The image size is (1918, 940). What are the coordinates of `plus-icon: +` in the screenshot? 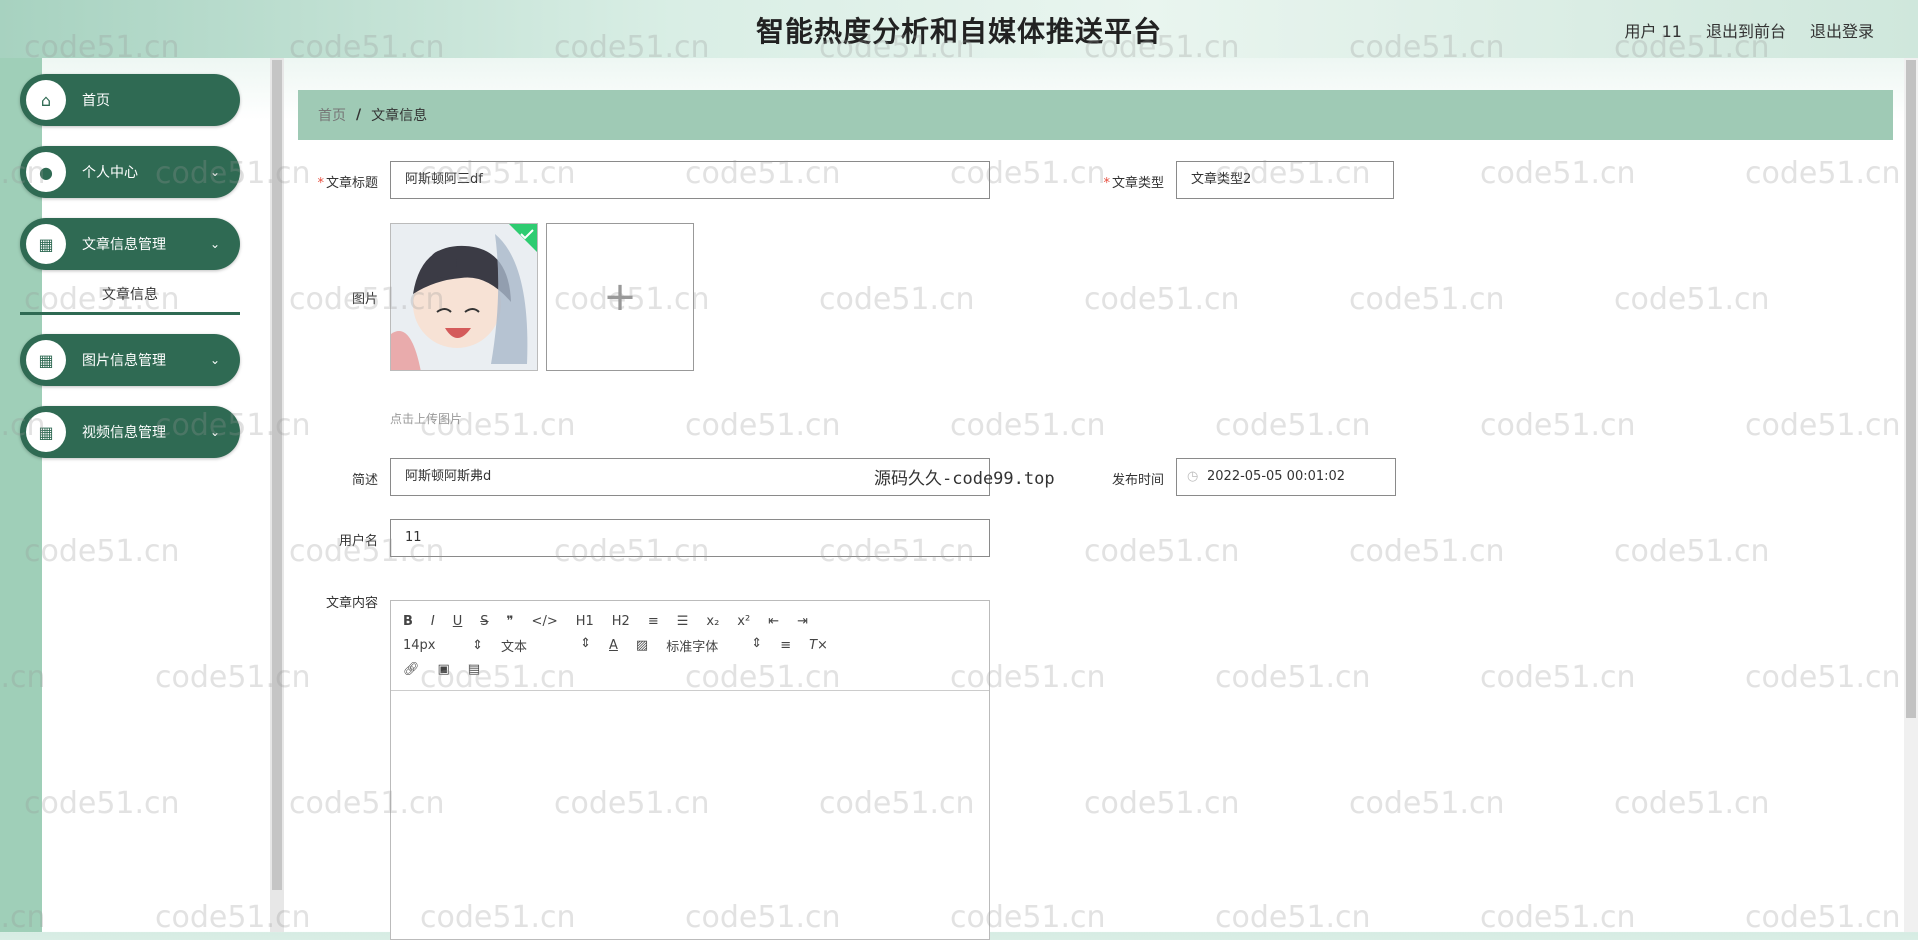 It's located at (620, 297).